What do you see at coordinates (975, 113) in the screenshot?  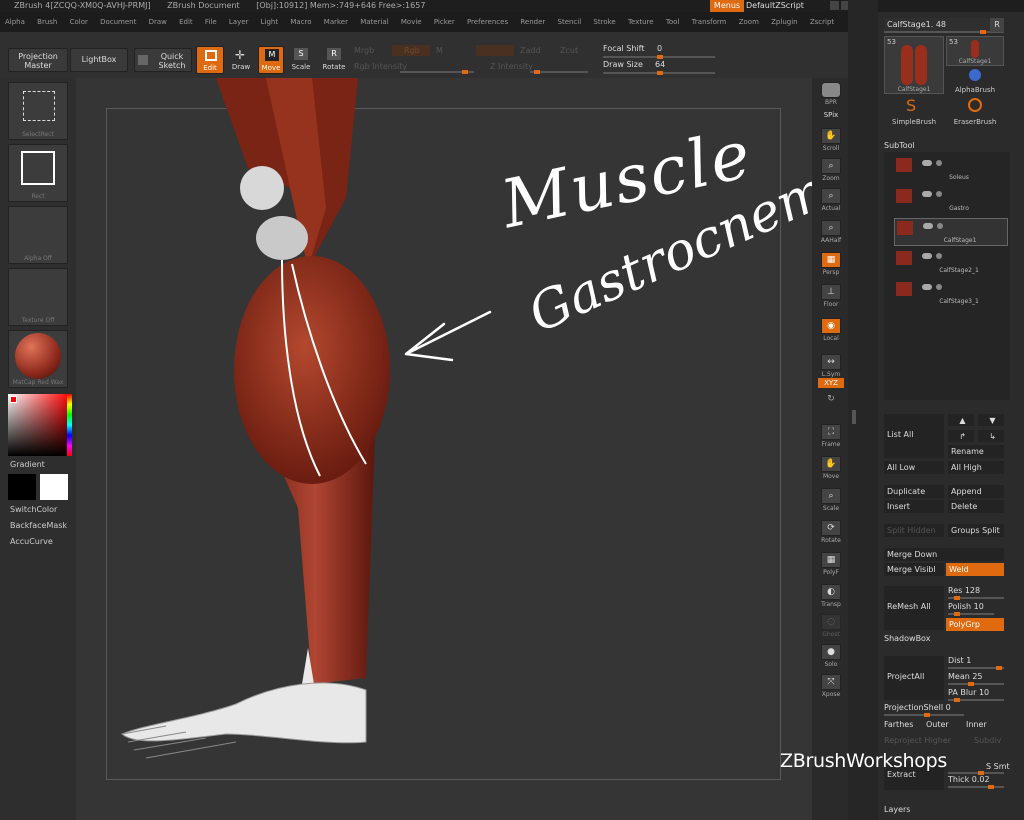 I see `eraserbrush-tool: EraserBrush` at bounding box center [975, 113].